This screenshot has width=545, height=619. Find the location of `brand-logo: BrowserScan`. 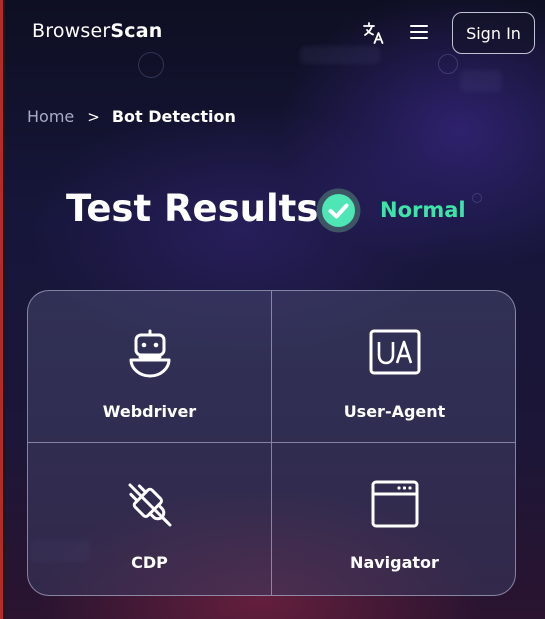

brand-logo: BrowserScan is located at coordinates (97, 31).